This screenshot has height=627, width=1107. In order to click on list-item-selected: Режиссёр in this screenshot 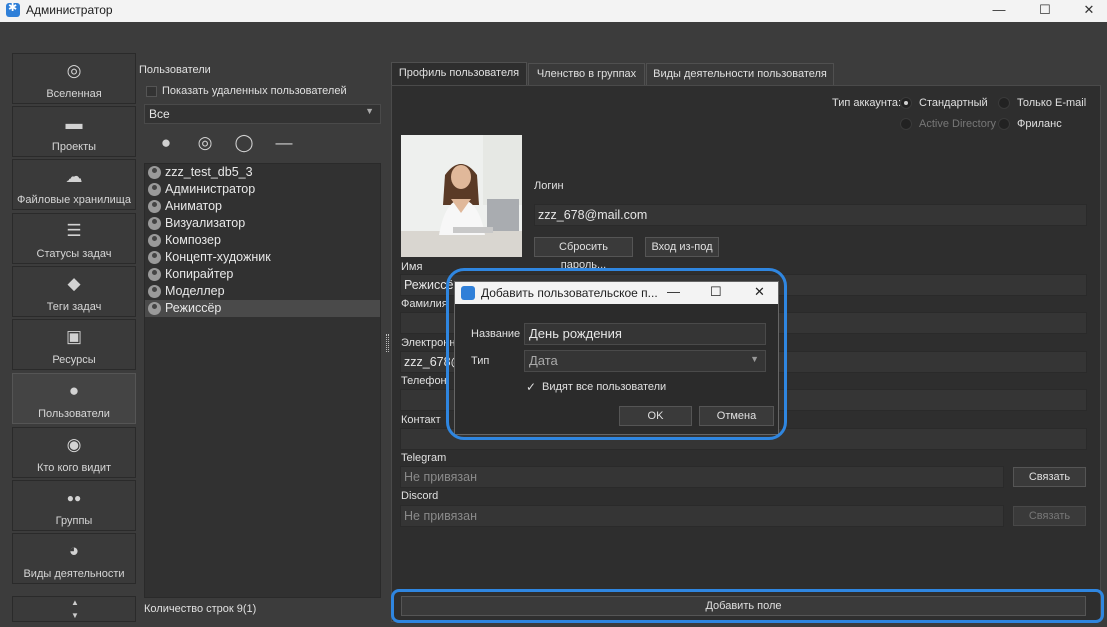, I will do `click(262, 308)`.